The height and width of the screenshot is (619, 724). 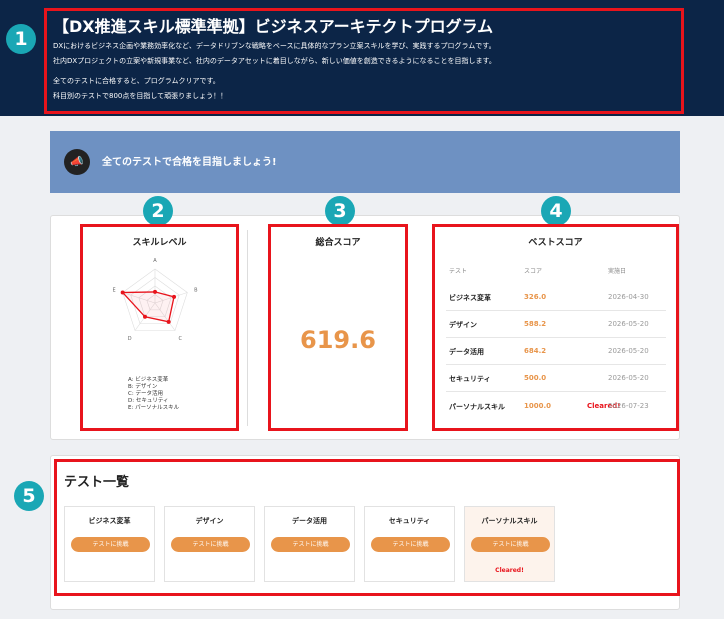 What do you see at coordinates (143, 387) in the screenshot?
I see `skill-legend-b: B: デザイン` at bounding box center [143, 387].